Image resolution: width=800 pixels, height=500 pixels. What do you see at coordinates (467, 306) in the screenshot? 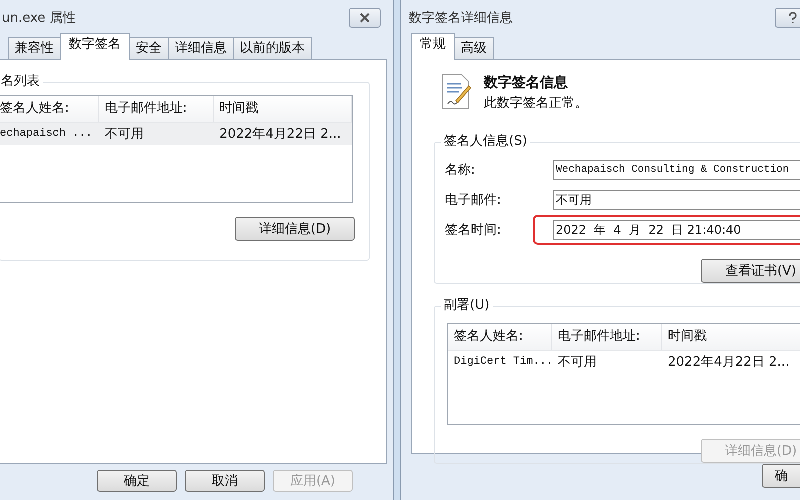
I see `group-label: 副署(U)` at bounding box center [467, 306].